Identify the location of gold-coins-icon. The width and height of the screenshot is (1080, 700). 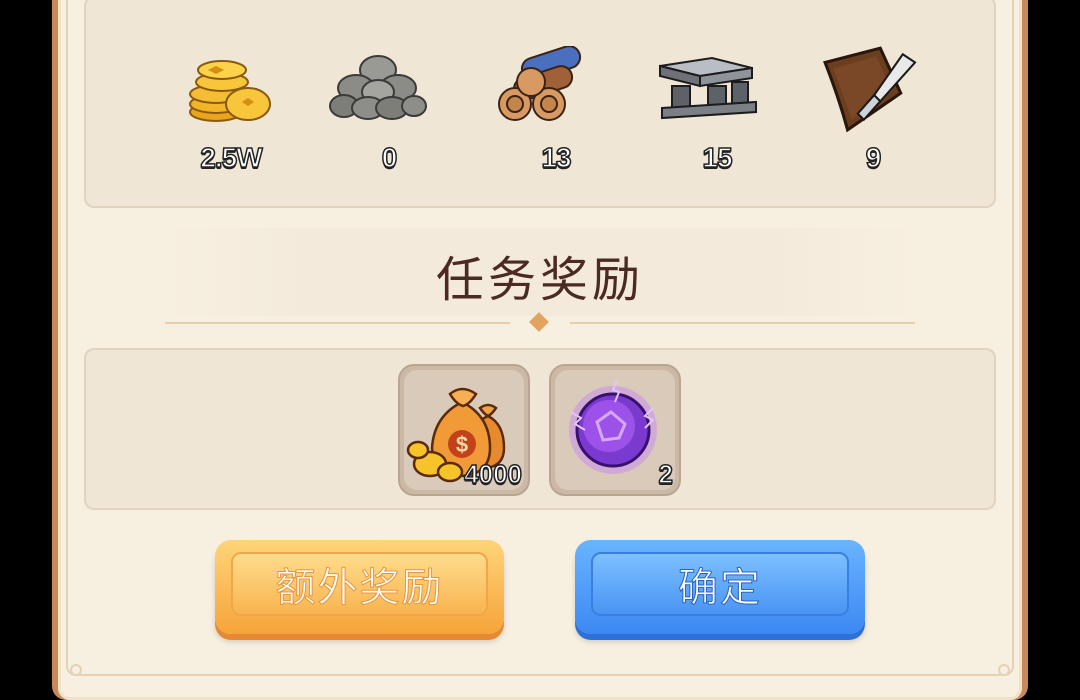
(230, 91).